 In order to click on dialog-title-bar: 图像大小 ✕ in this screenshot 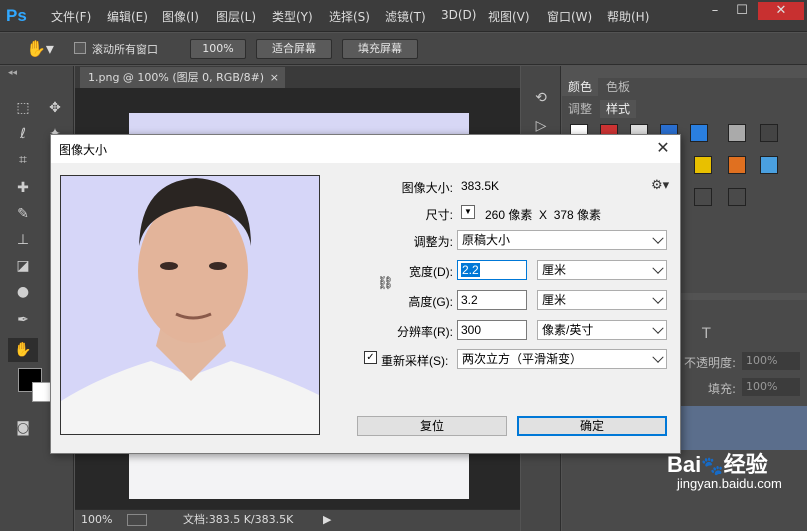, I will do `click(365, 149)`.